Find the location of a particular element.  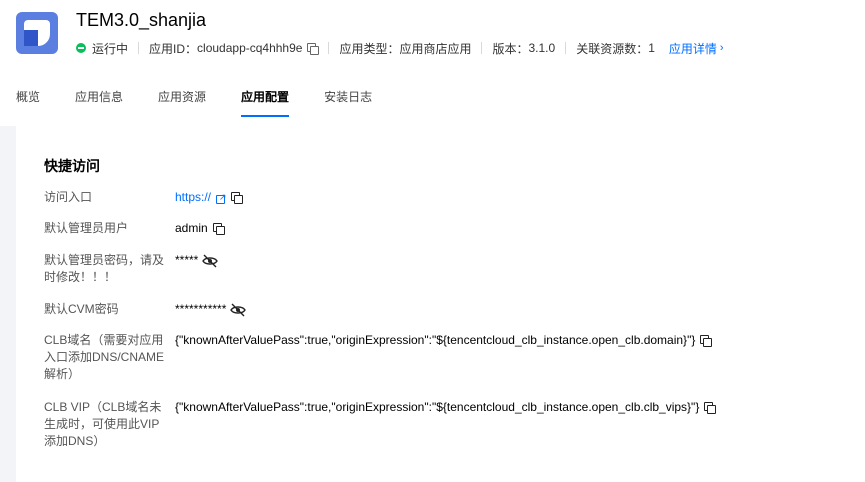

app-type-value: 应用商店应用 is located at coordinates (435, 48).